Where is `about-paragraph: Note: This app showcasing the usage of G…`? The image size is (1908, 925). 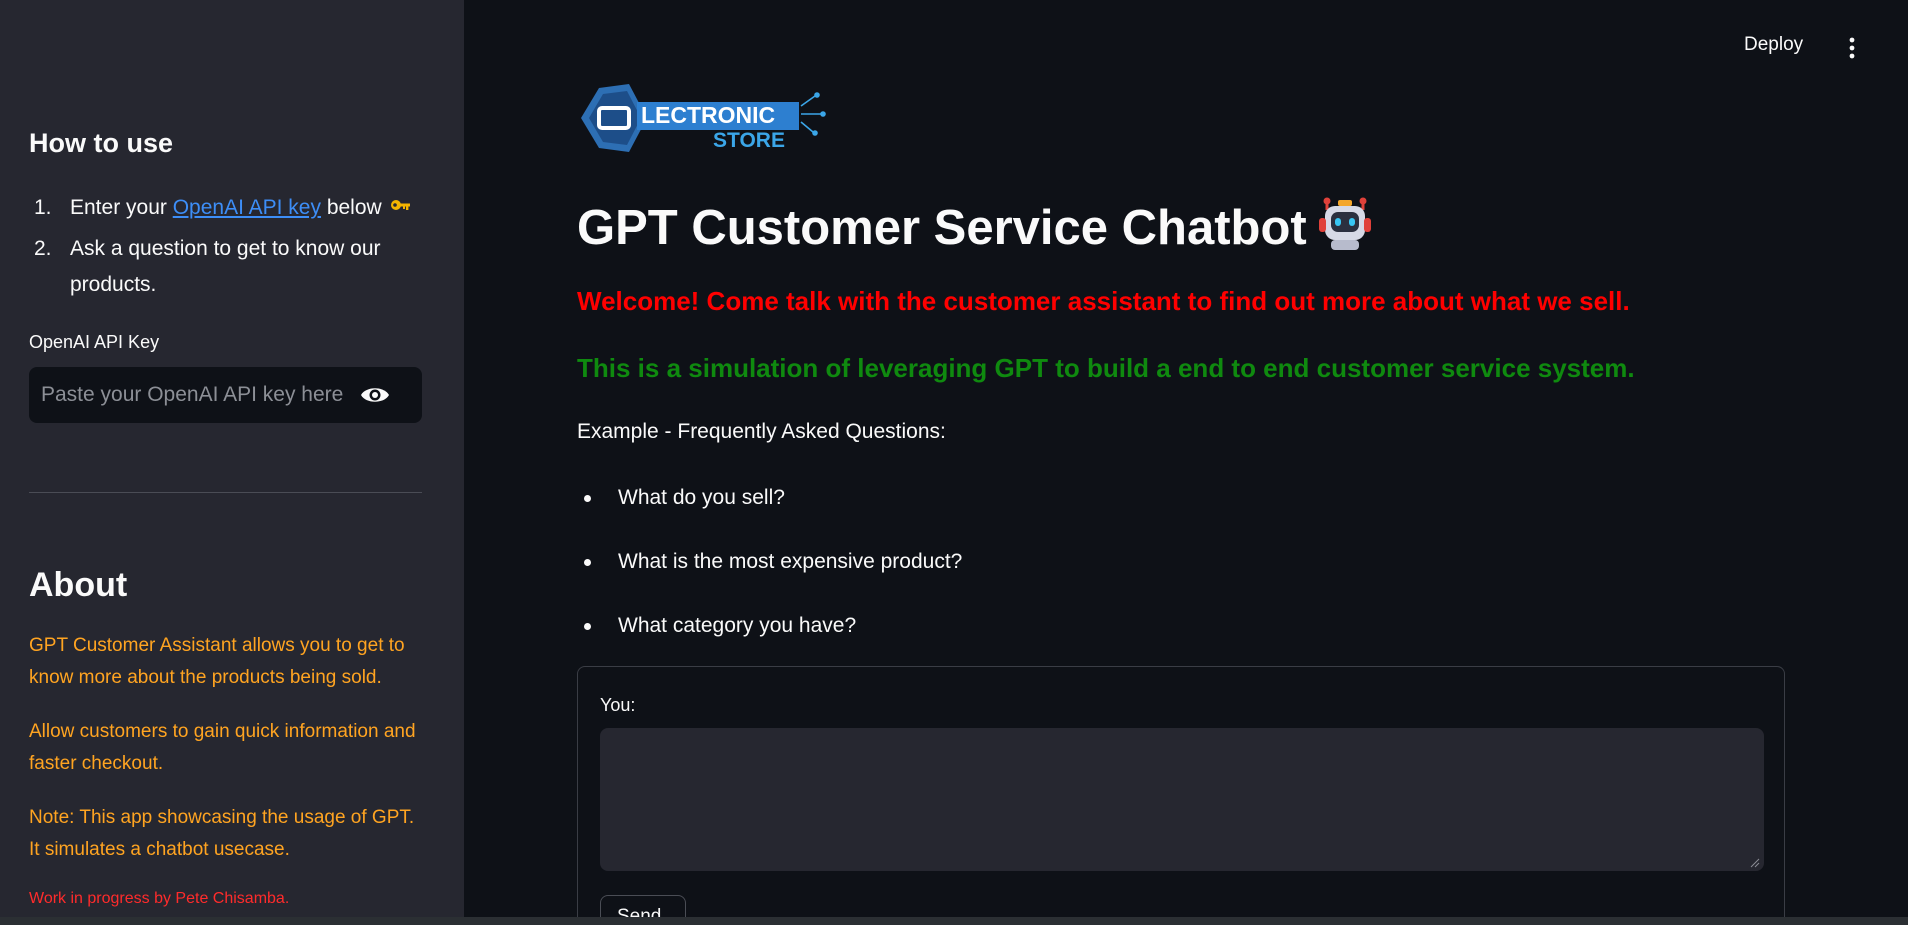 about-paragraph: Note: This app showcasing the usage of G… is located at coordinates (222, 833).